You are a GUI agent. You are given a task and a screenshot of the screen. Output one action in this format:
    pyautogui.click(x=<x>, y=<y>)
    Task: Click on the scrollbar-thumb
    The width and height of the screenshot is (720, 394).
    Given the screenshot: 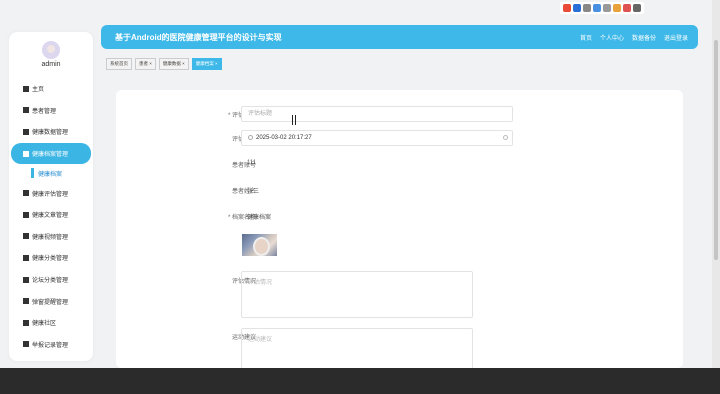 What is the action you would take?
    pyautogui.click(x=716, y=150)
    